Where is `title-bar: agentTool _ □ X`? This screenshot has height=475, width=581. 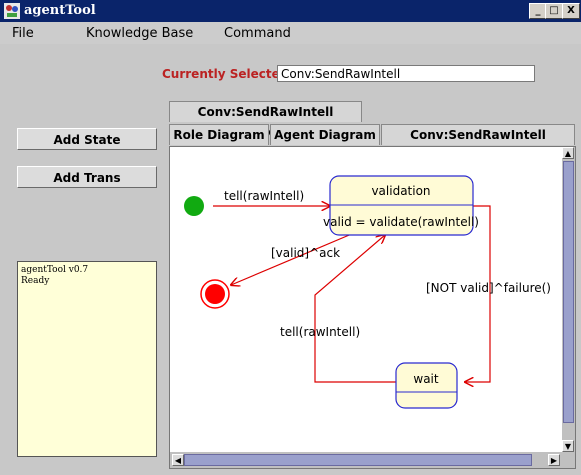
title-bar: agentTool _ □ X is located at coordinates (290, 11).